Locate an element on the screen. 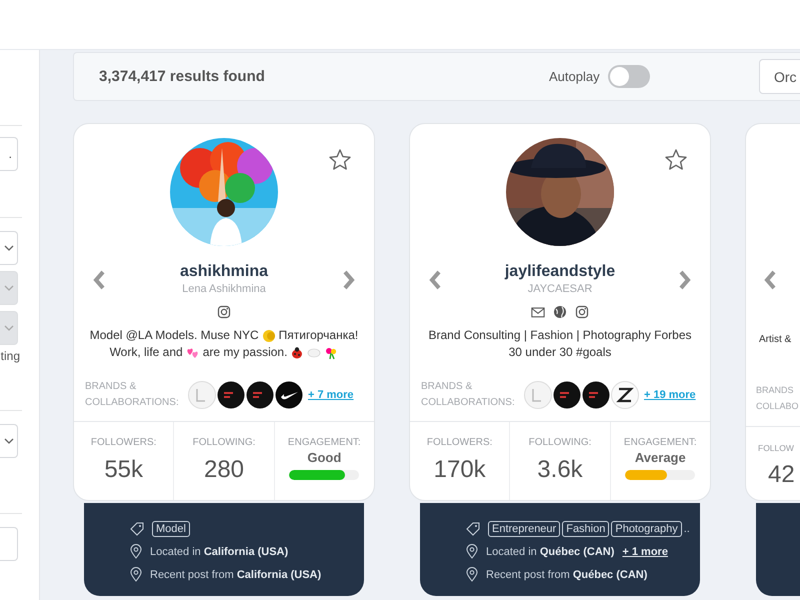  username: jaylifeandstyle is located at coordinates (560, 272).